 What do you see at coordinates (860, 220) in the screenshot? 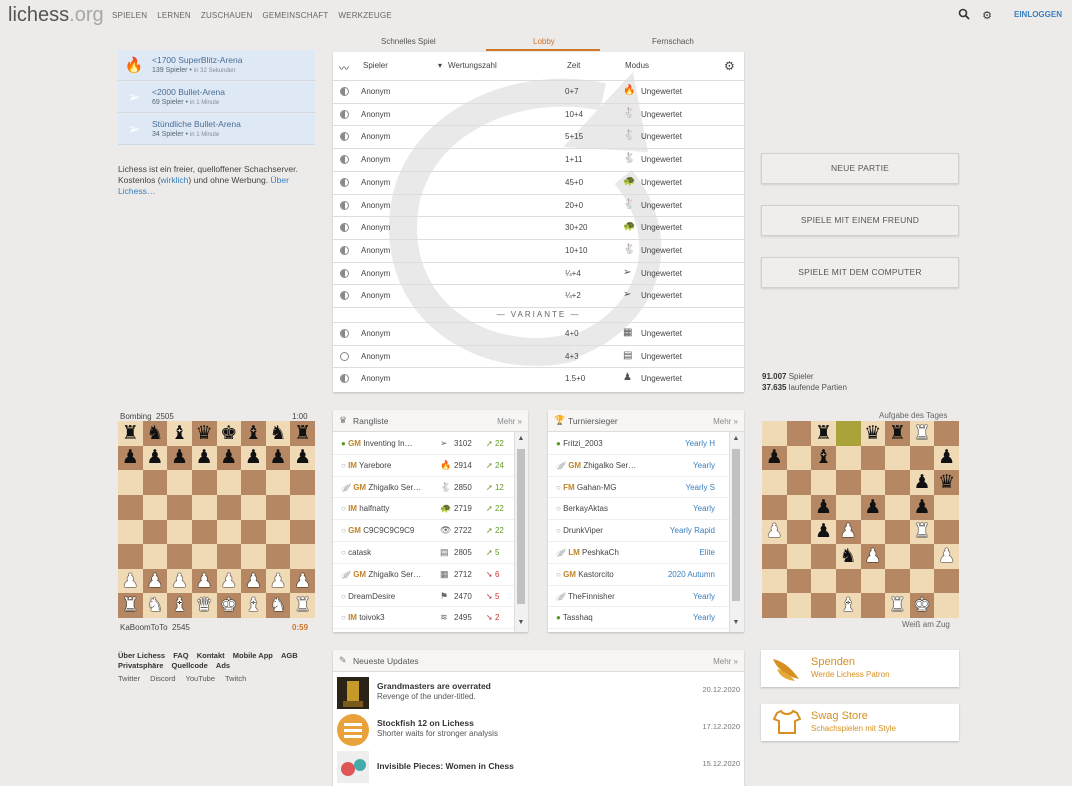
I see `play-with-friend-button: SPIELE MIT EINEM FREUND` at bounding box center [860, 220].